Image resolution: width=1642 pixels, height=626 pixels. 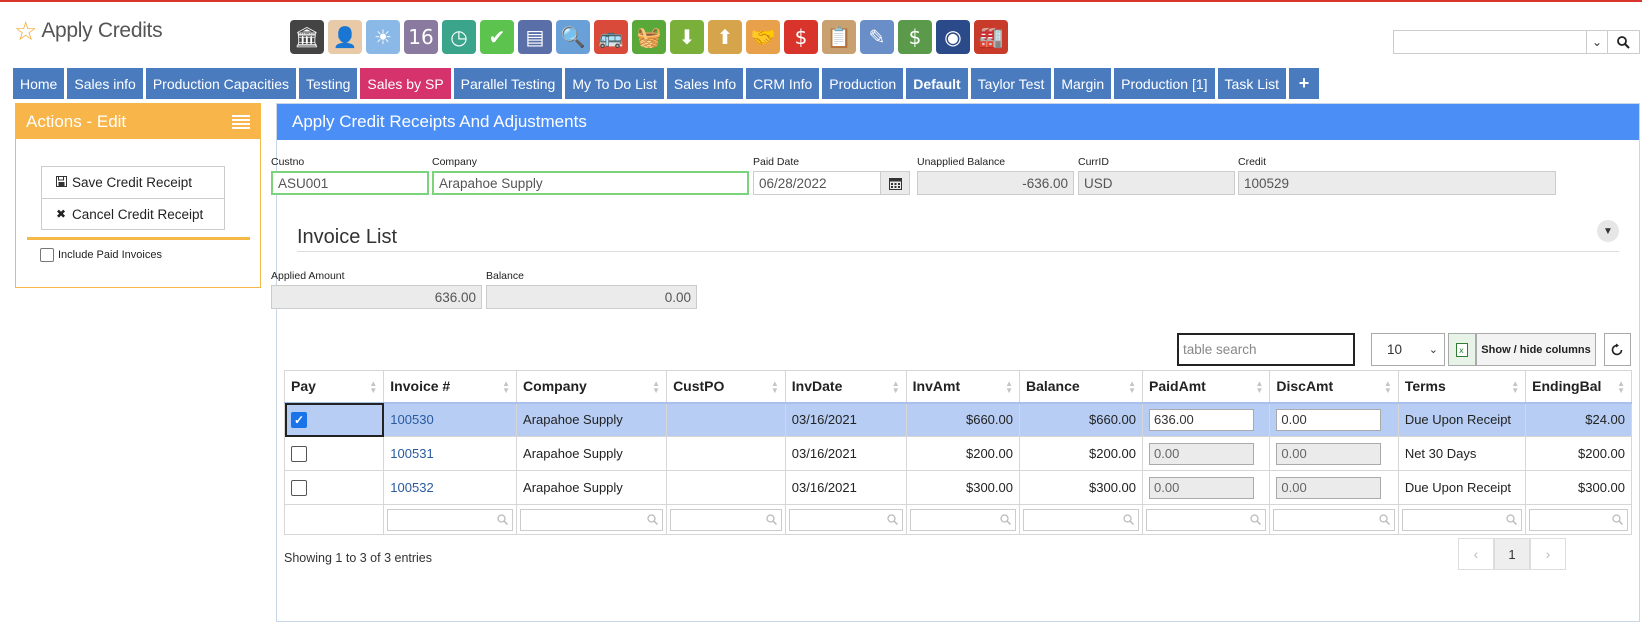 What do you see at coordinates (725, 37) in the screenshot?
I see `upload-box-icon: ⬆` at bounding box center [725, 37].